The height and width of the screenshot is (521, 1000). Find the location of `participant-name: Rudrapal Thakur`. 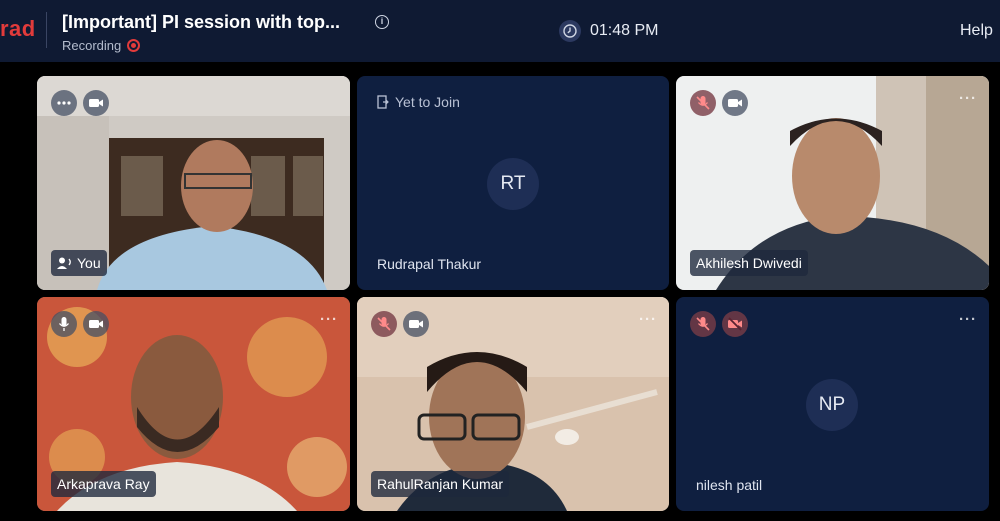

participant-name: Rudrapal Thakur is located at coordinates (429, 264).